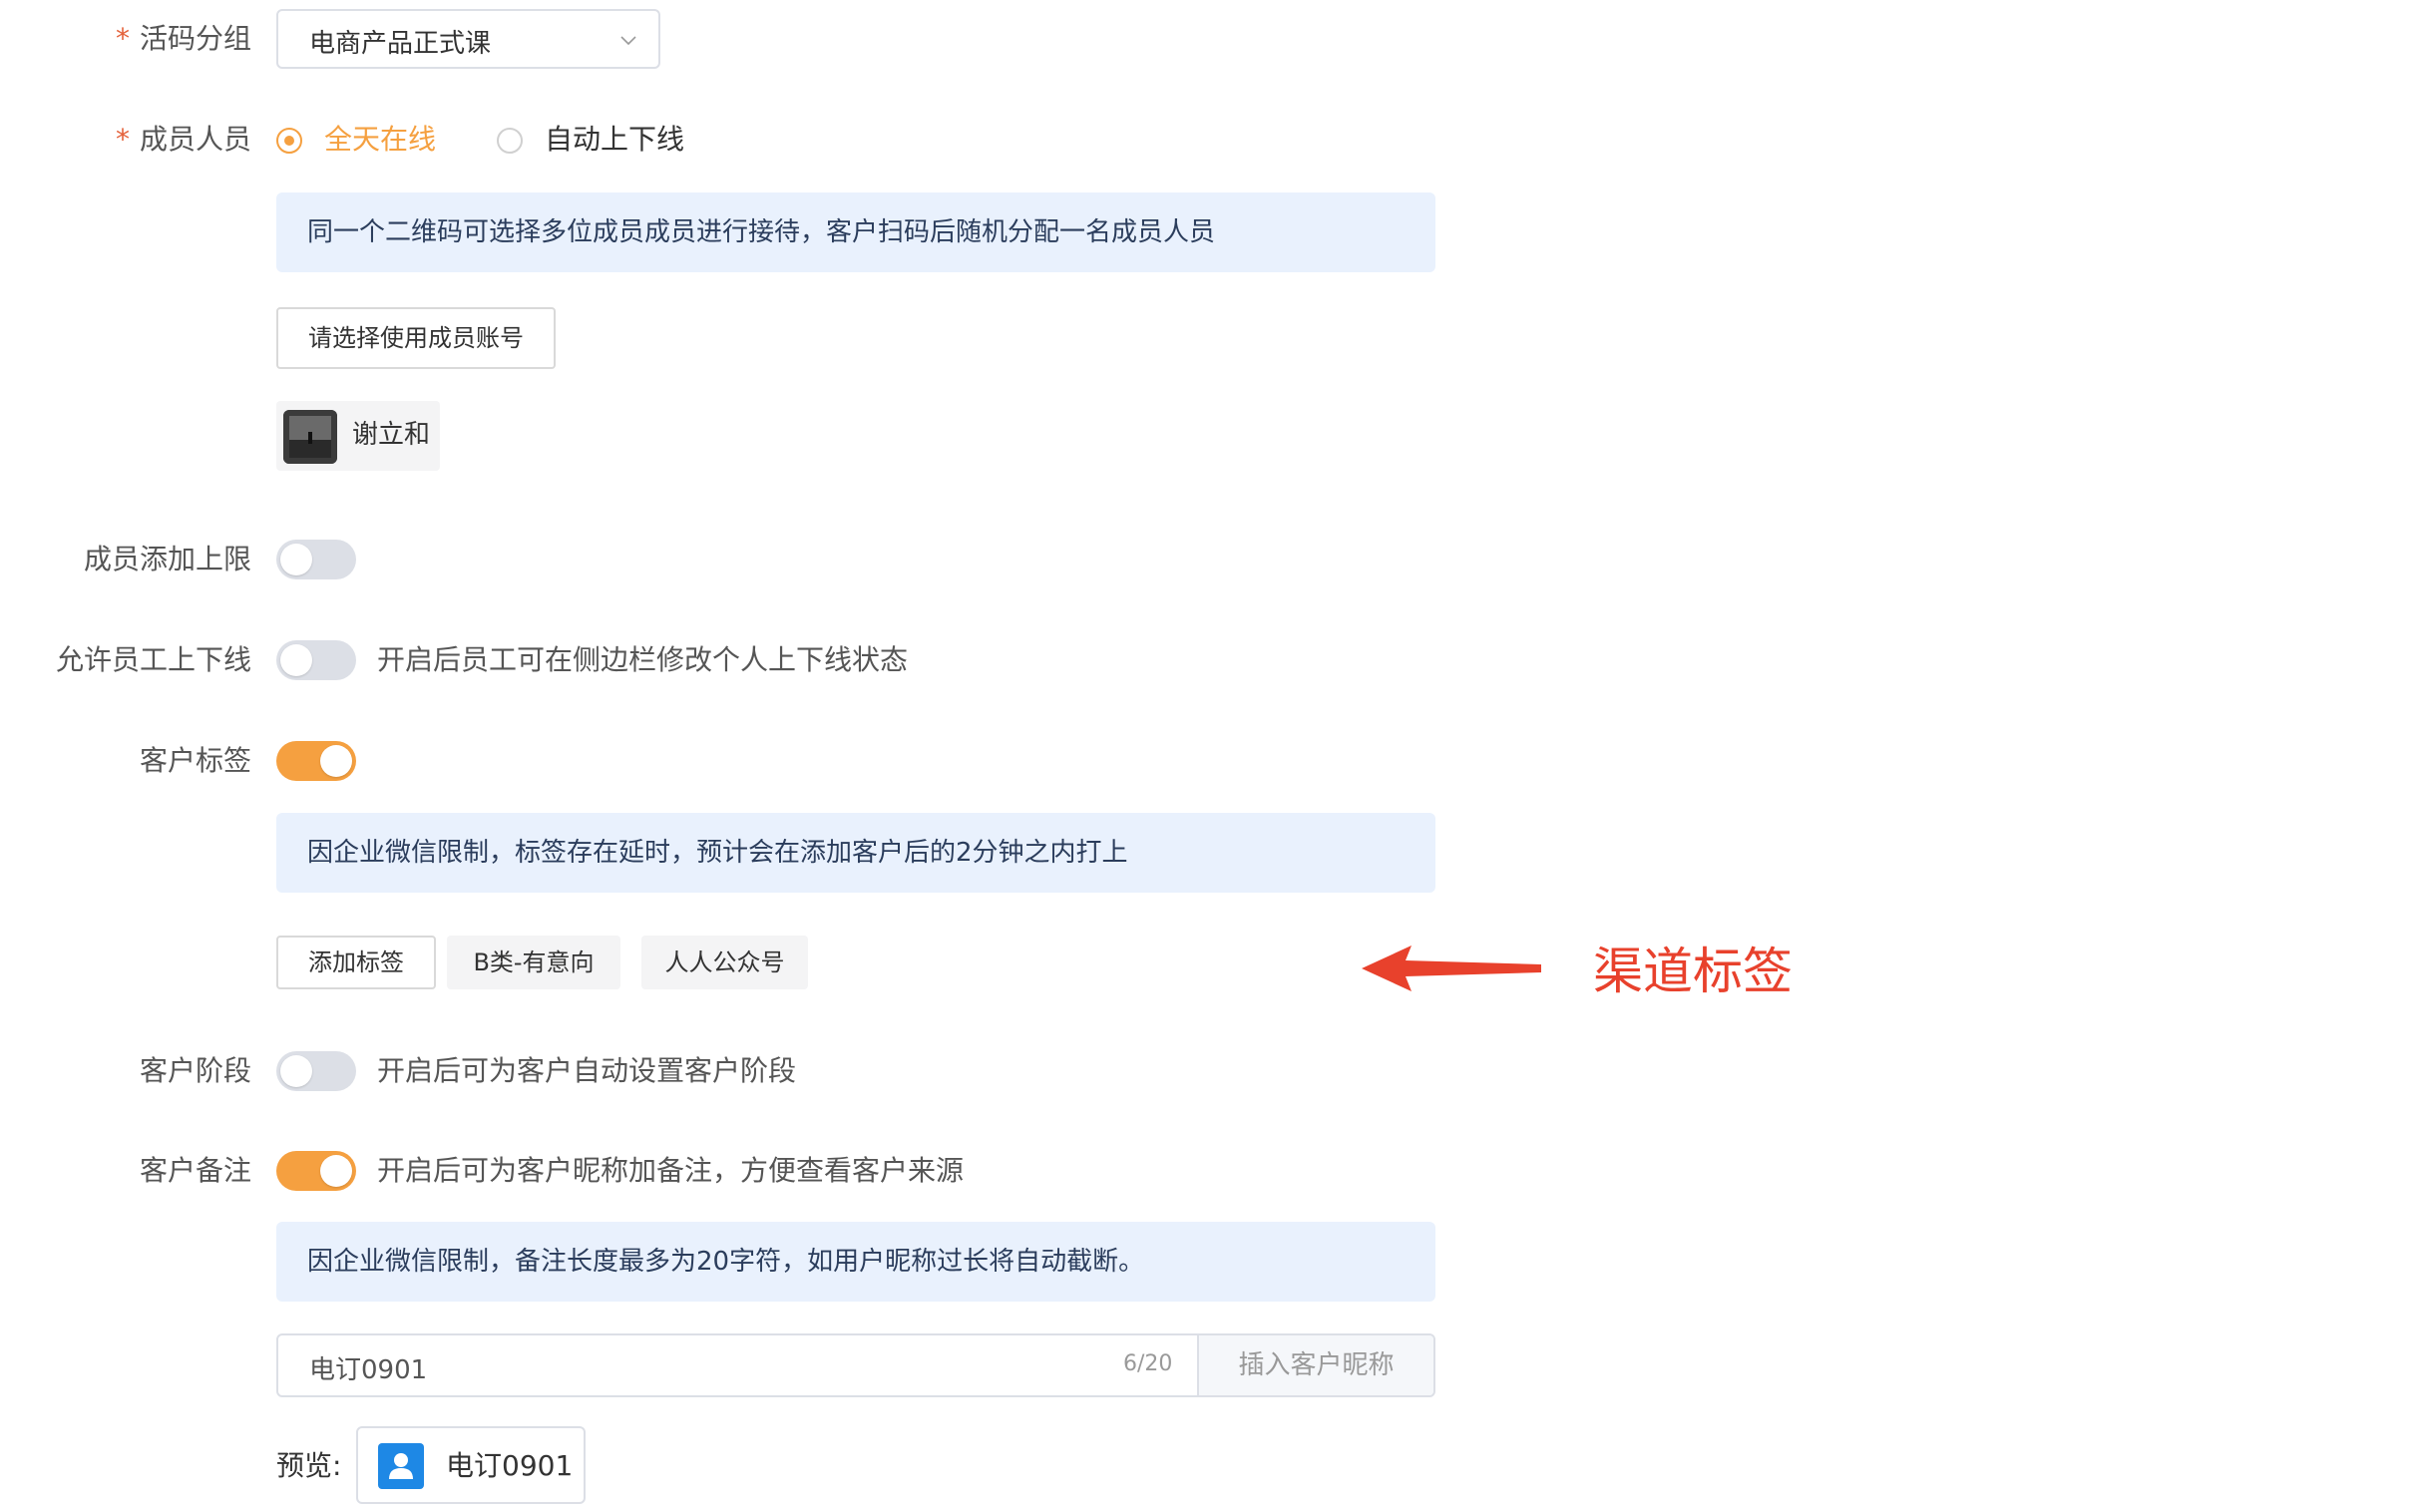 This screenshot has width=2426, height=1512. I want to click on radio-auto-online-label: 自动上下线, so click(614, 140).